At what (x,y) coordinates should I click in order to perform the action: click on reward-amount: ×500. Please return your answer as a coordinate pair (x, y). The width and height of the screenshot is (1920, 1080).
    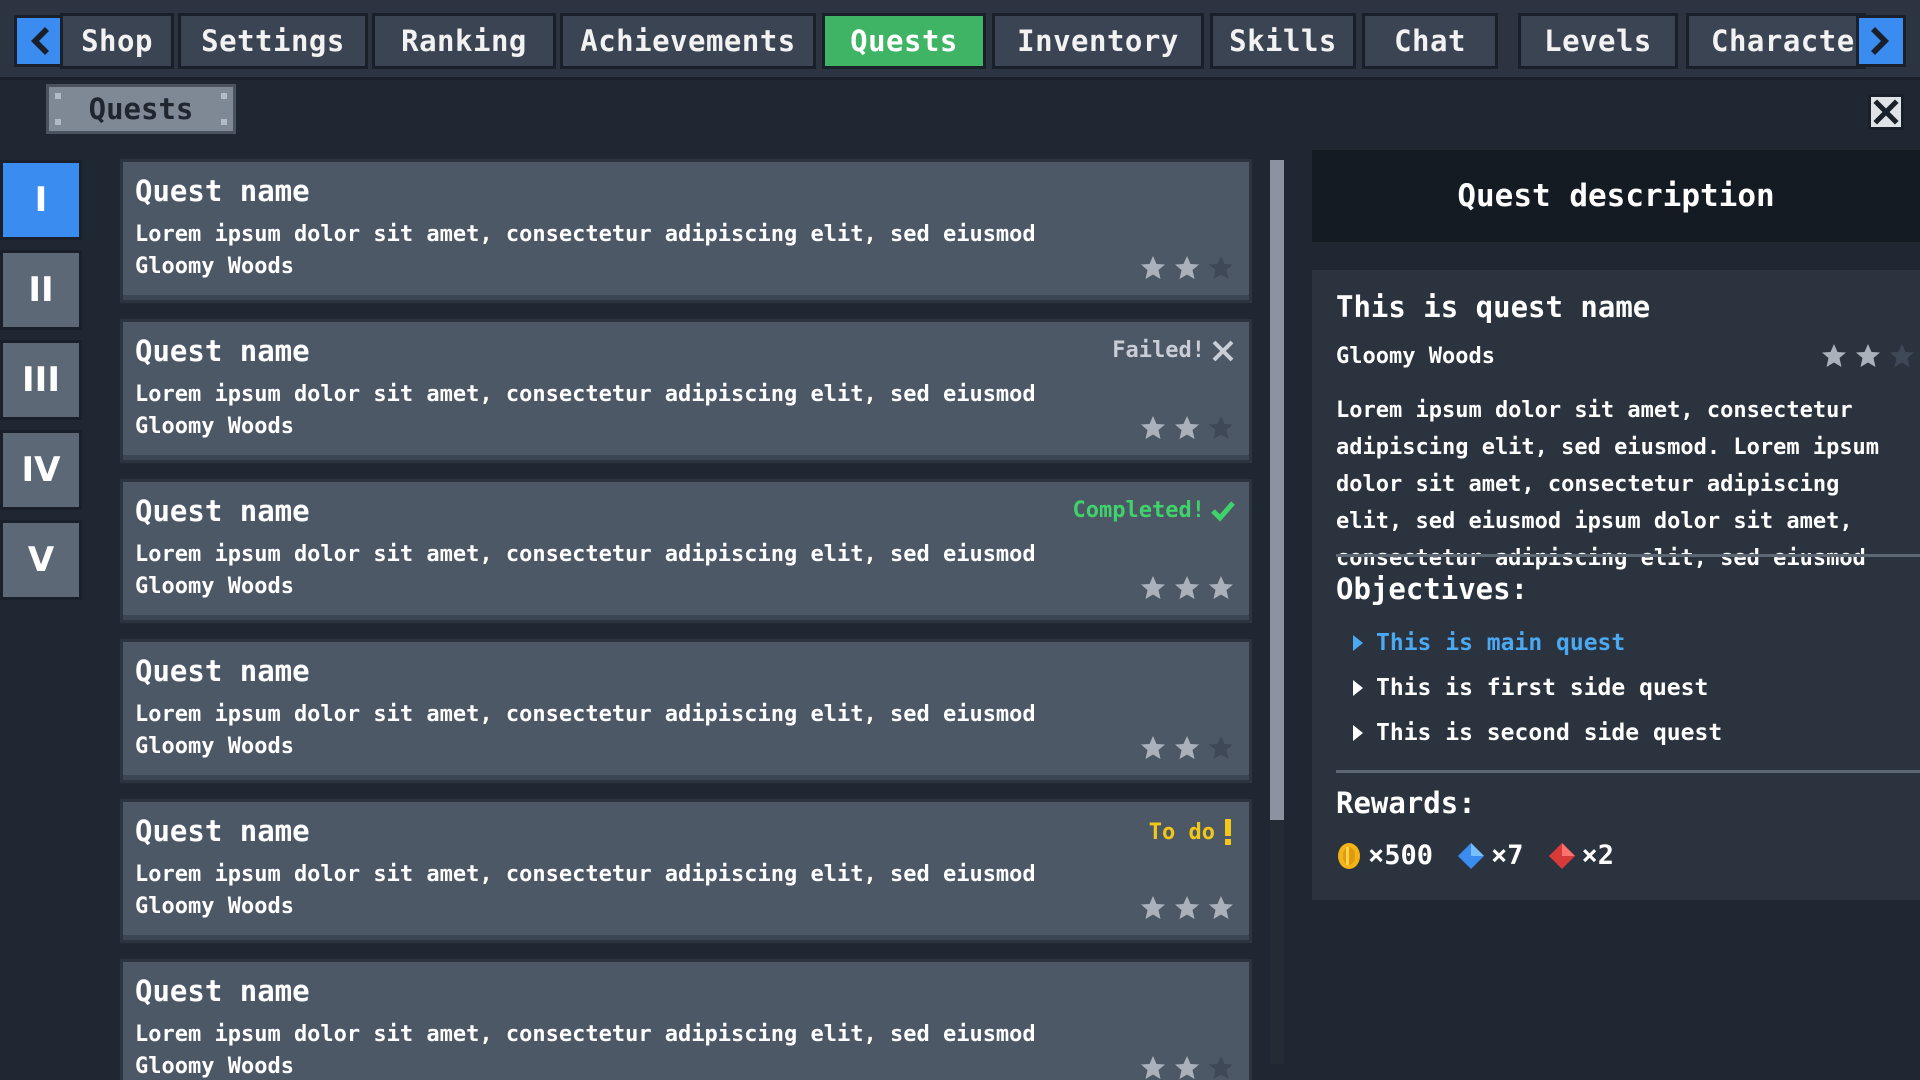
    Looking at the image, I should click on (1401, 855).